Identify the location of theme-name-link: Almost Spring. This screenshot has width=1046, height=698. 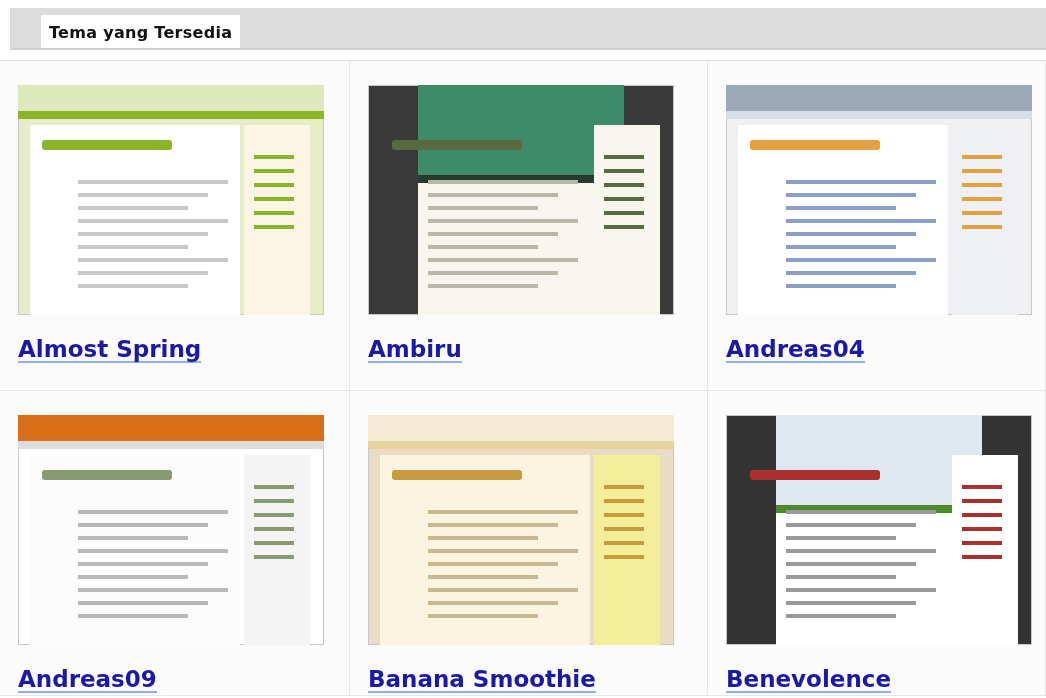
(110, 350).